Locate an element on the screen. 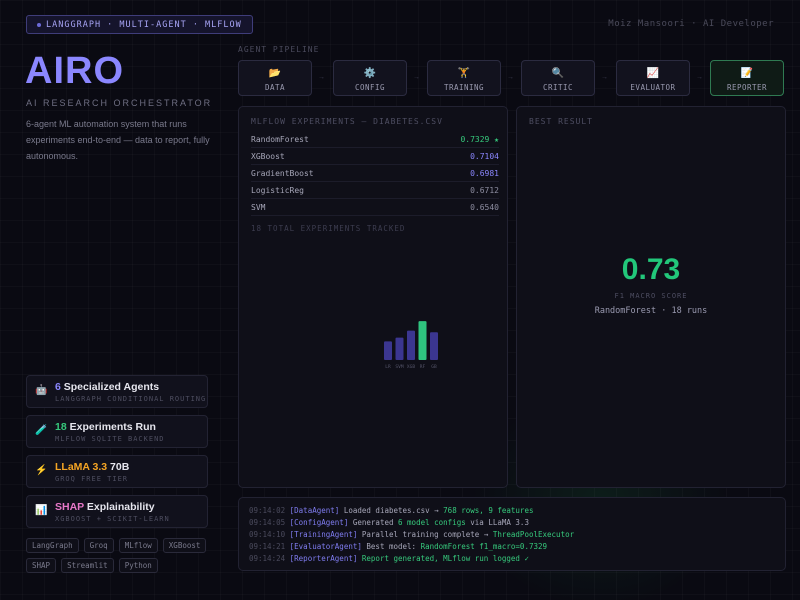 This screenshot has width=800, height=600. step-label: REPORTER is located at coordinates (747, 87).